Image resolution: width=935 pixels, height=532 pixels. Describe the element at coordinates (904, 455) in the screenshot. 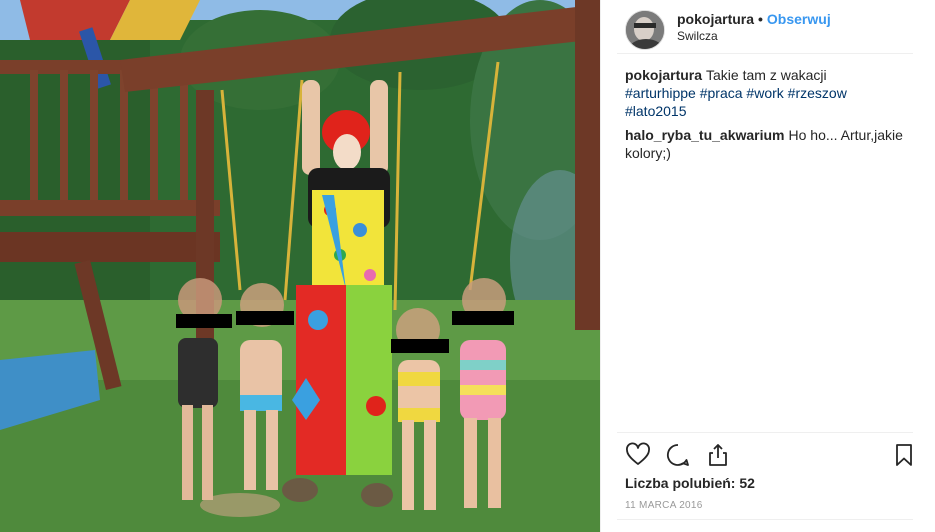

I see `bookmark-icon` at that location.